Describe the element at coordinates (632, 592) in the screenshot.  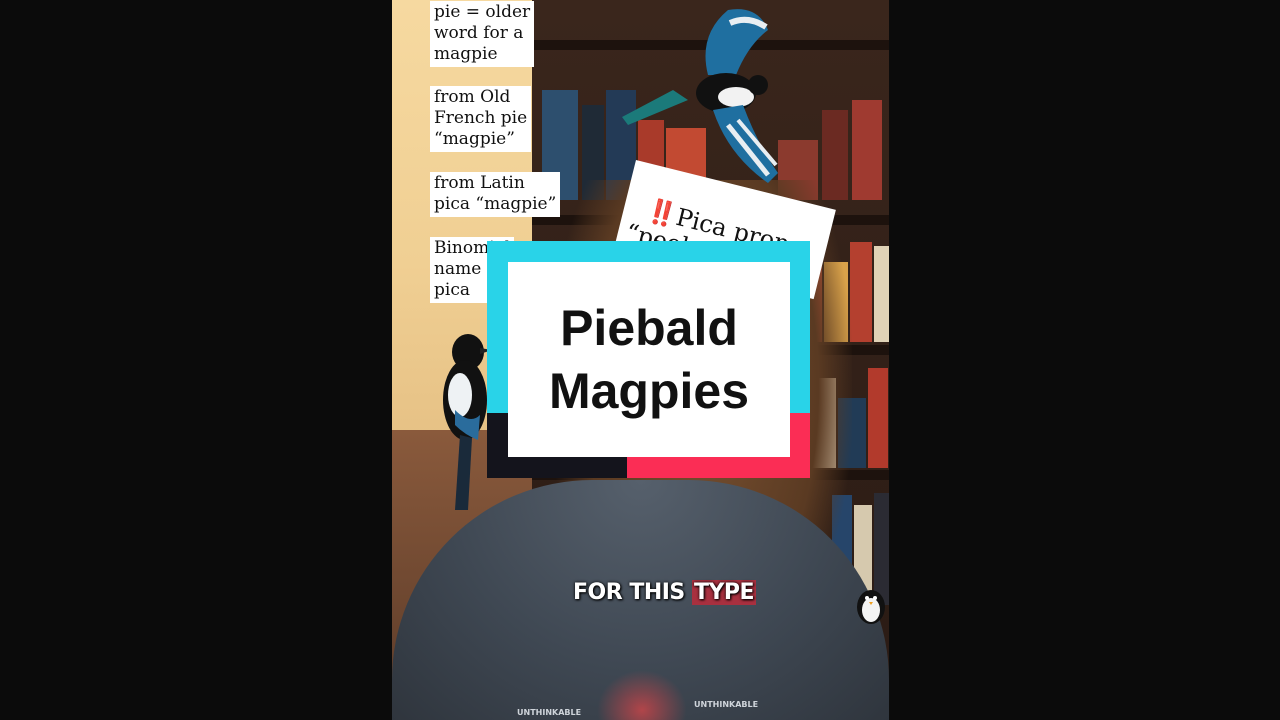
I see `caption-text: FOR THIS` at that location.